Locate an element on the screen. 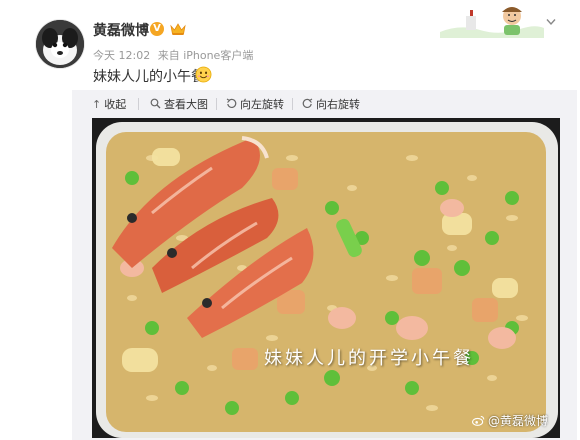 The width and height of the screenshot is (580, 440). vip-crown-icon is located at coordinates (178, 29).